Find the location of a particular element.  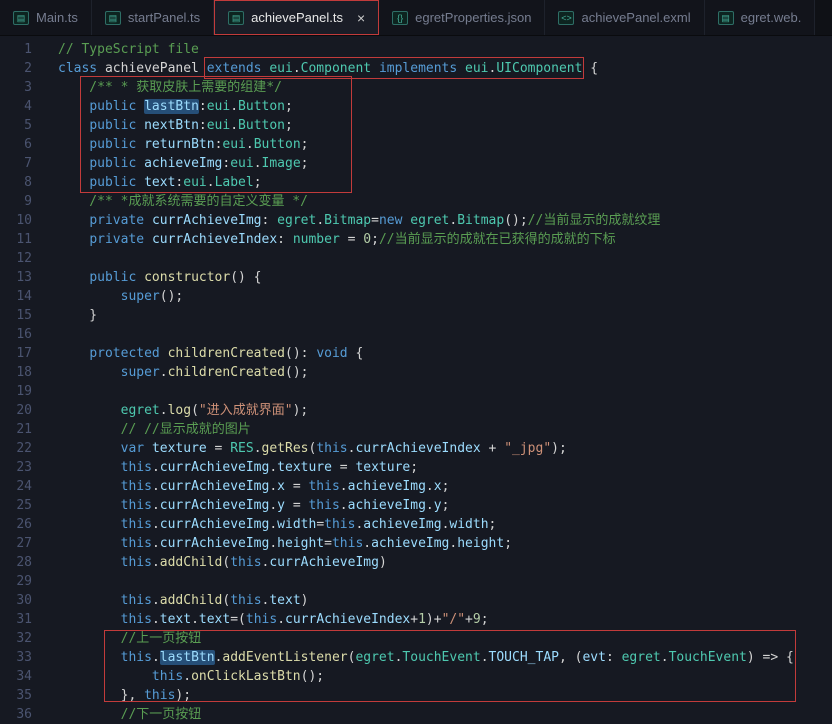

code-line: //下一页按钮 is located at coordinates (445, 713).